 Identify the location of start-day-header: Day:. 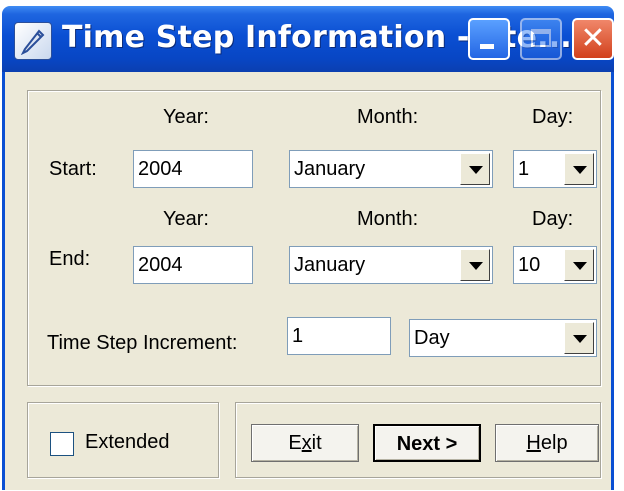
(553, 117).